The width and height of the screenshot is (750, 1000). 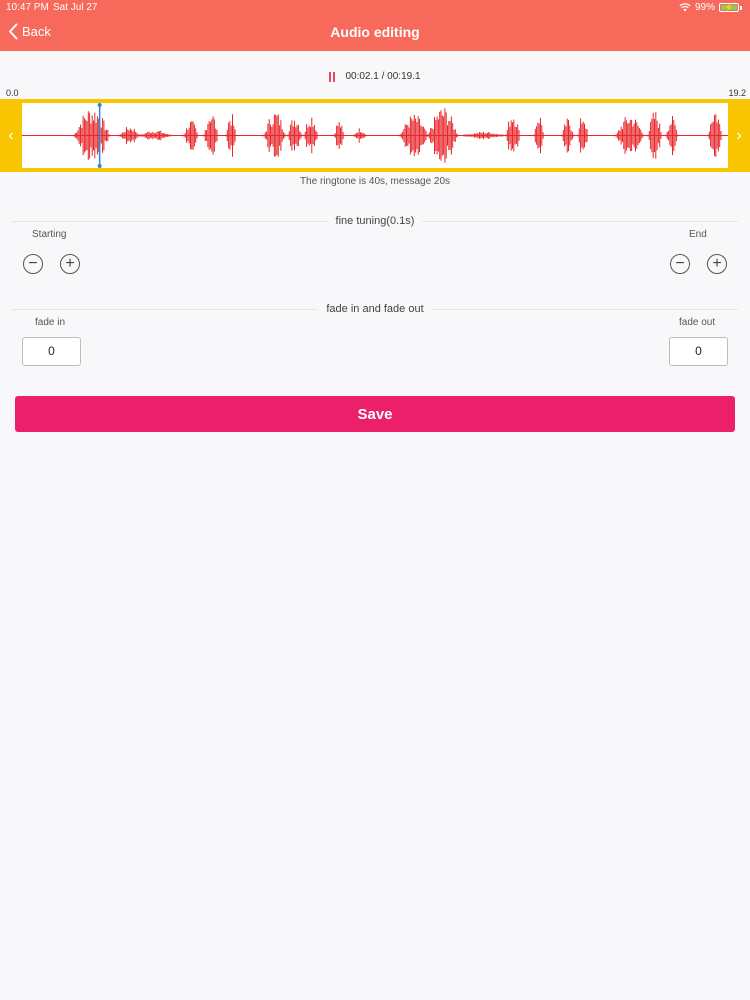 I want to click on end-minus-button: −, so click(x=680, y=264).